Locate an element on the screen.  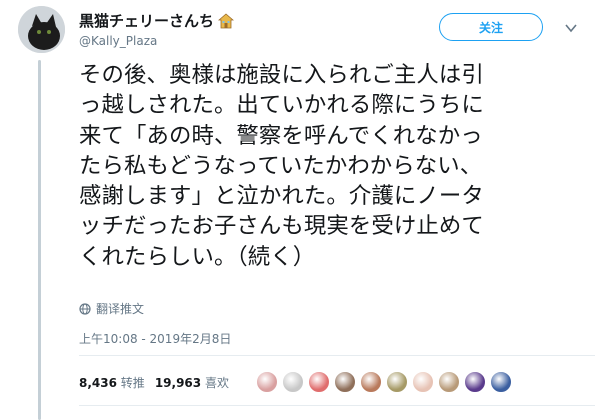
thread-line is located at coordinates (39, 240).